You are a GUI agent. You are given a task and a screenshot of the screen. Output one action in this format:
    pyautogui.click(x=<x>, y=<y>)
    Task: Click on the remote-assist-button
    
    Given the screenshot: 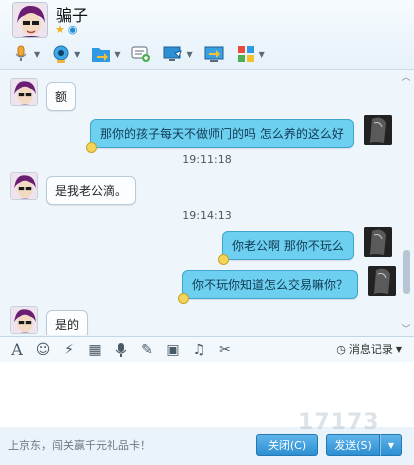 What is the action you would take?
    pyautogui.click(x=214, y=54)
    